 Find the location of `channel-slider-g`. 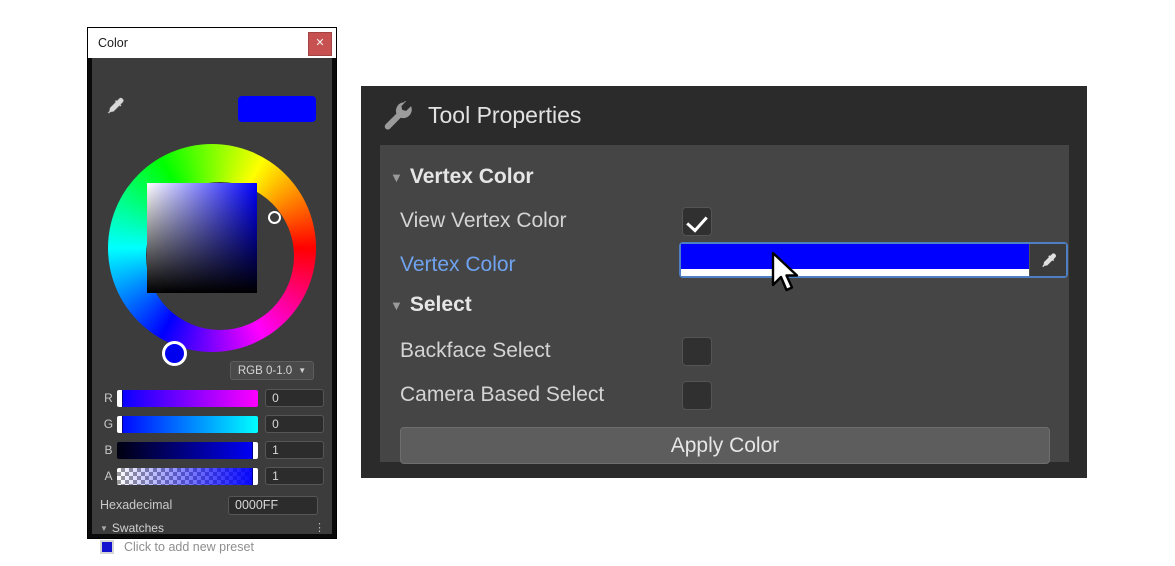

channel-slider-g is located at coordinates (187, 424).